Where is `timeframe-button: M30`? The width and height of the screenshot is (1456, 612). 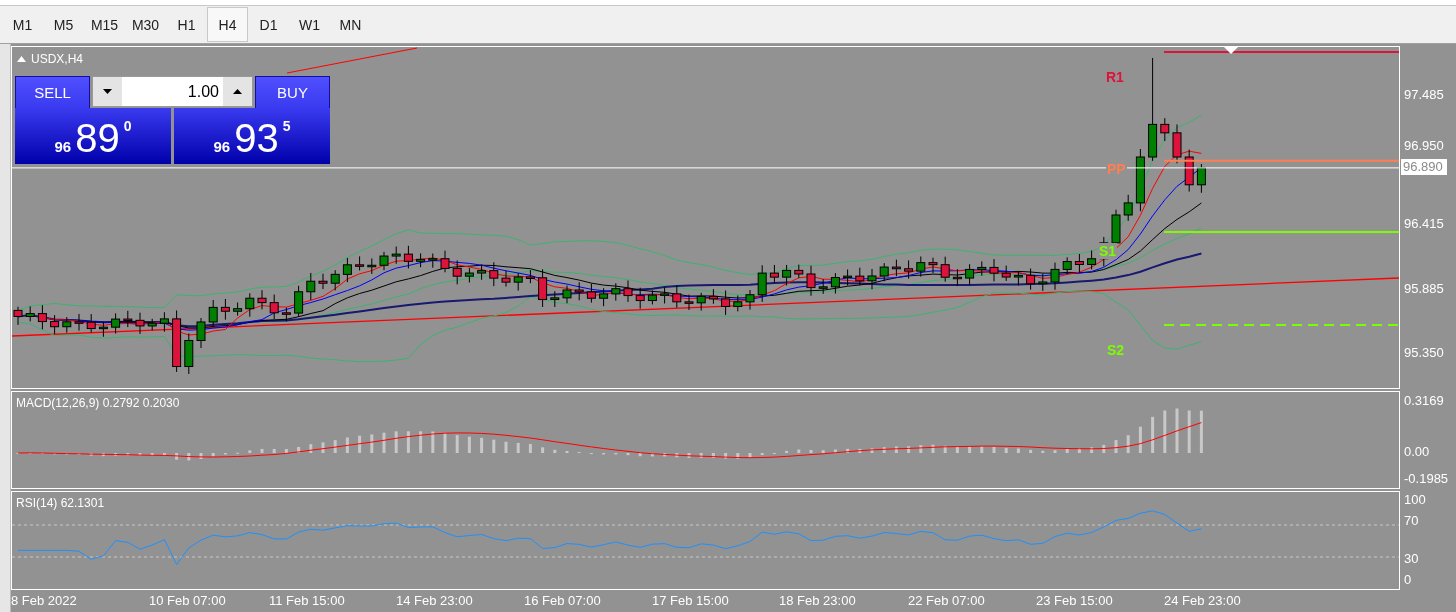
timeframe-button: M30 is located at coordinates (145, 24).